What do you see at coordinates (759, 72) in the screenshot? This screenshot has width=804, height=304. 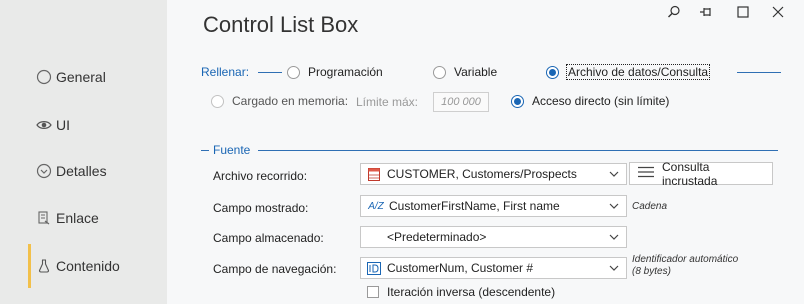 I see `fill-divider-right` at bounding box center [759, 72].